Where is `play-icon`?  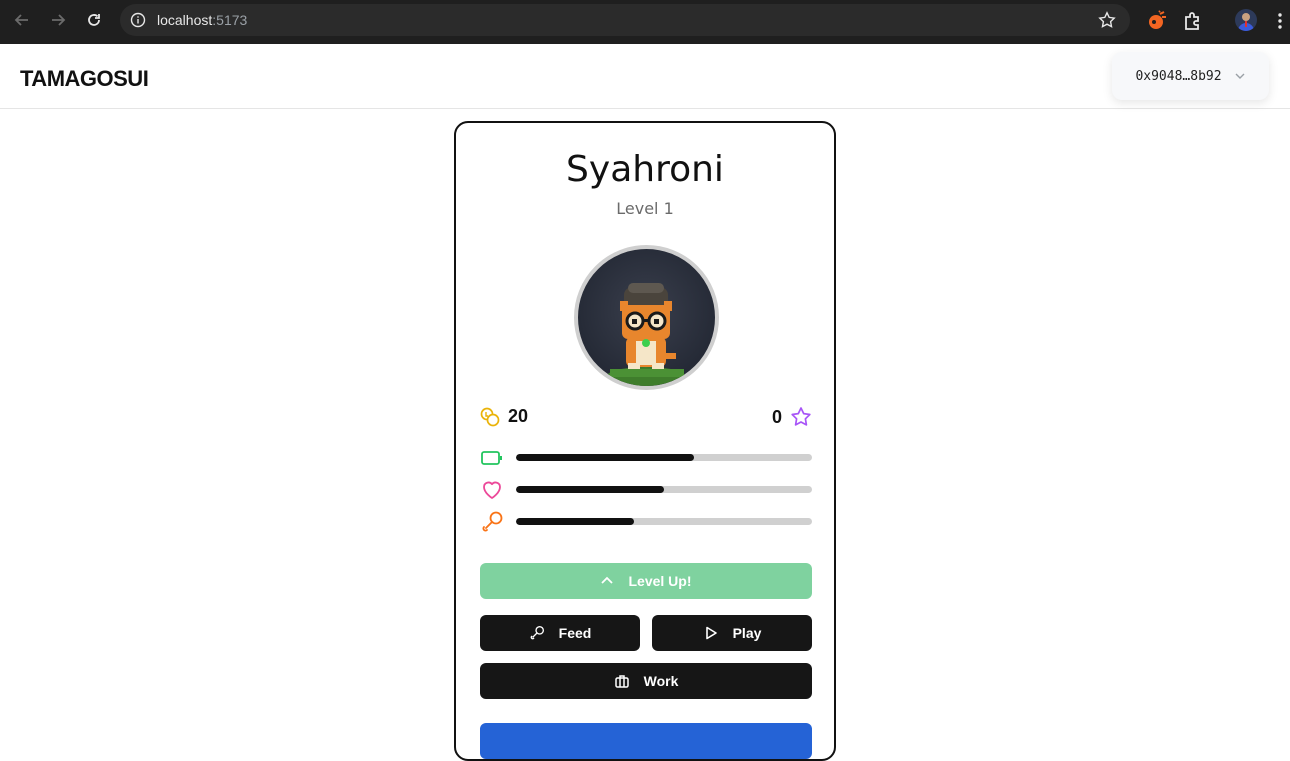 play-icon is located at coordinates (711, 633).